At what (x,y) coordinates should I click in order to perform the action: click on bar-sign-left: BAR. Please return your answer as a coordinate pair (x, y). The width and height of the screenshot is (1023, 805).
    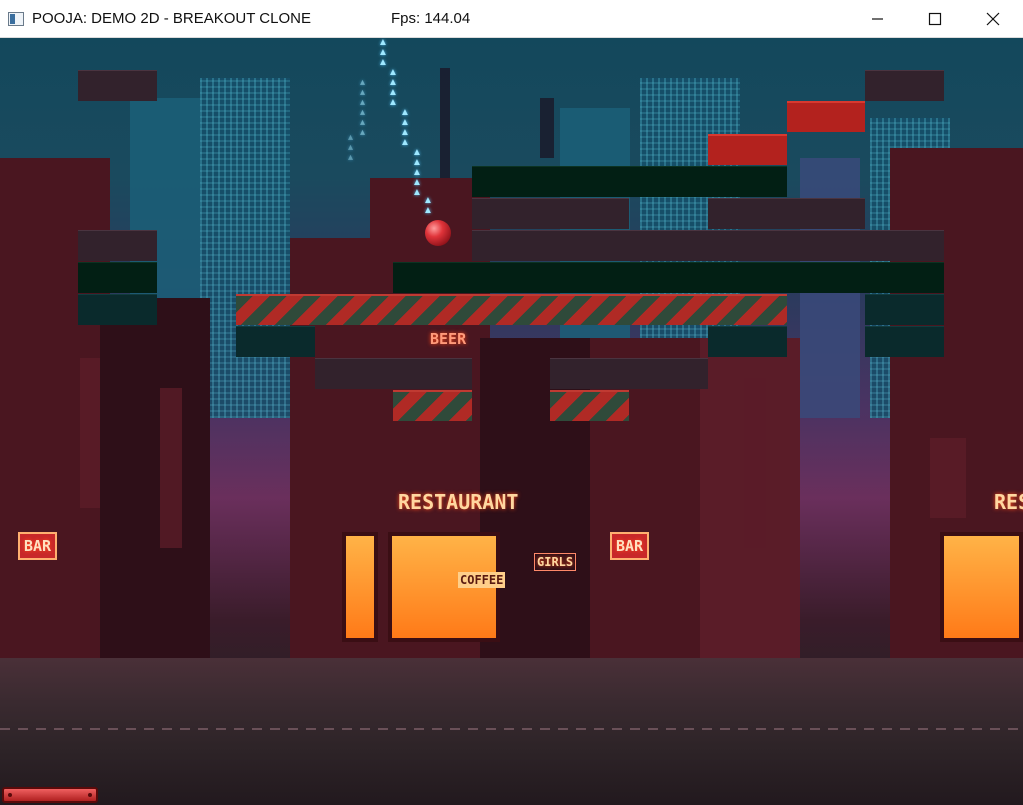
    Looking at the image, I should click on (38, 546).